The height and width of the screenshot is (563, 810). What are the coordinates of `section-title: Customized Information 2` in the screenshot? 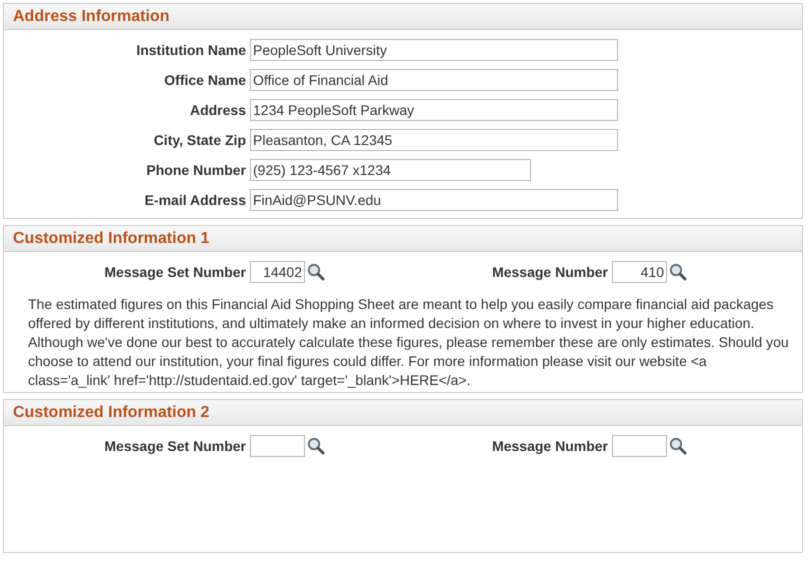 It's located at (111, 413).